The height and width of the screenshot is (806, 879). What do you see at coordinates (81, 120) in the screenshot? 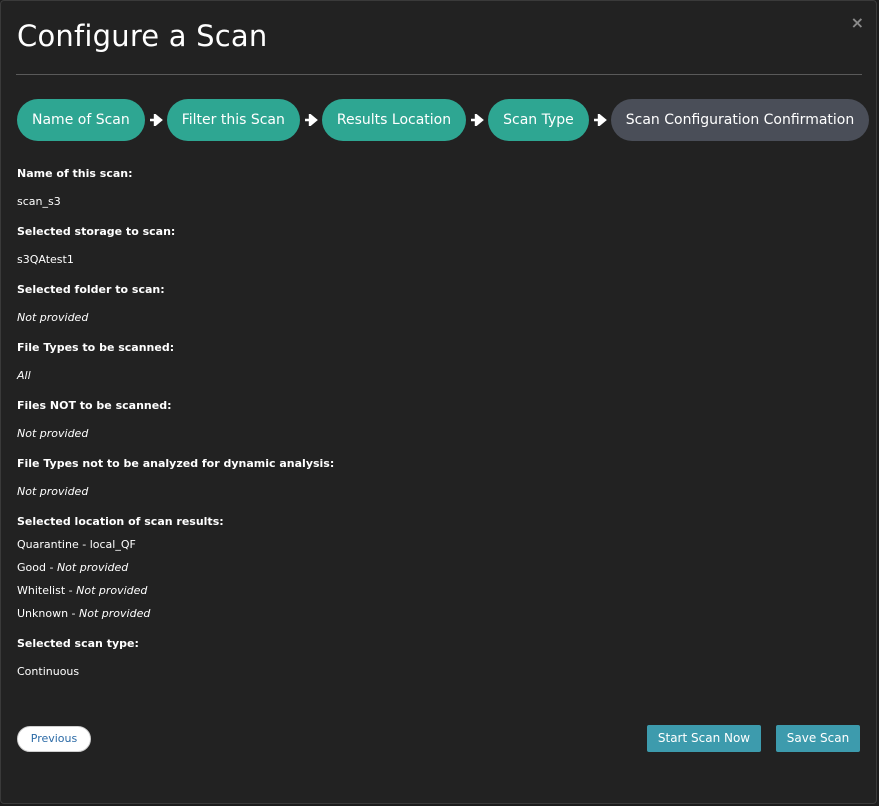
I see `step-name-of-scan: Name of Scan` at bounding box center [81, 120].